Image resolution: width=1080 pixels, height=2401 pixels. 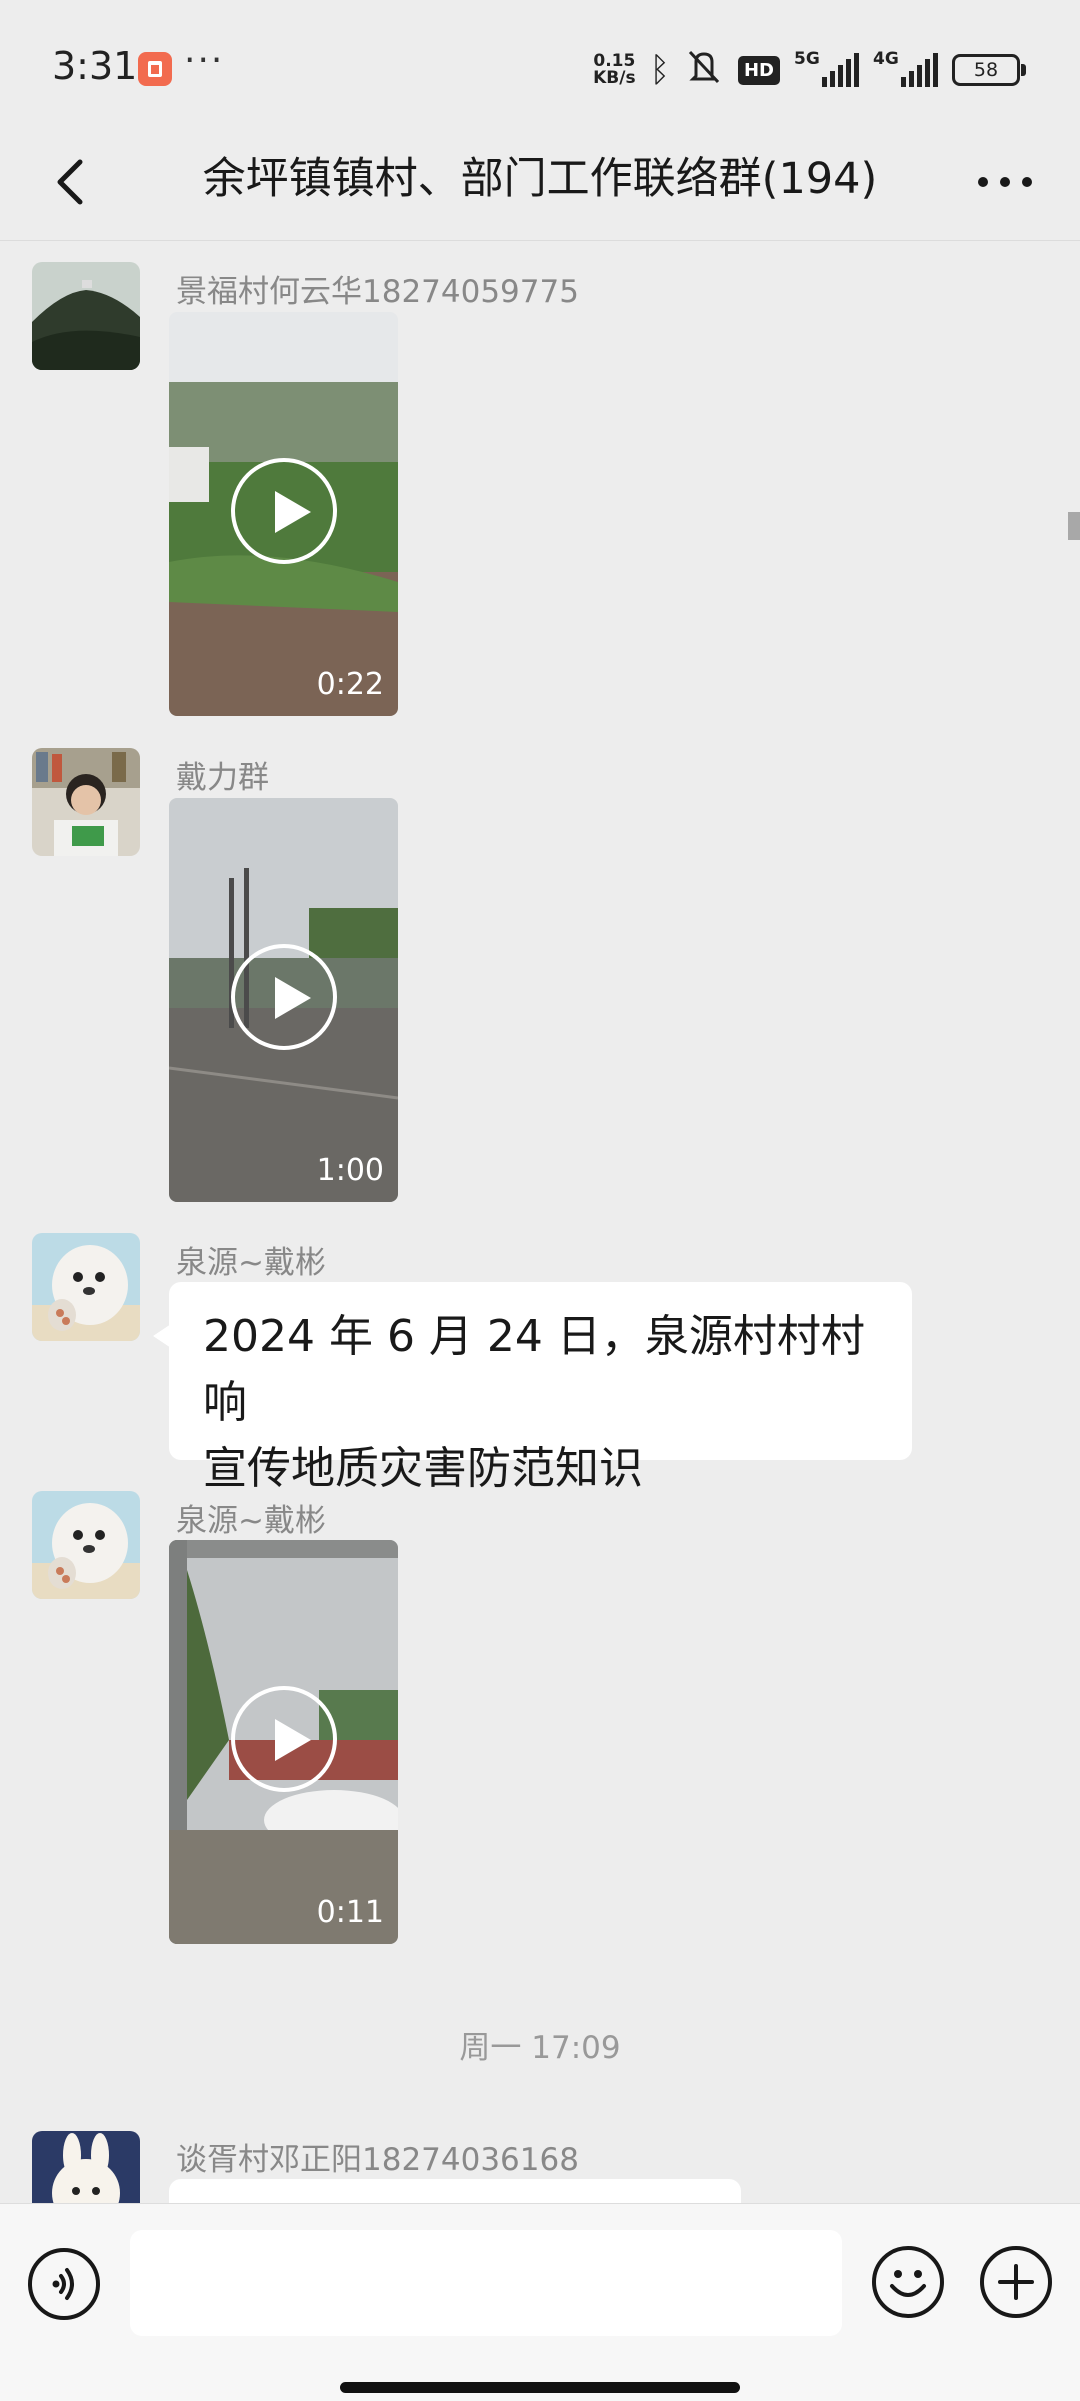 What do you see at coordinates (222, 778) in the screenshot?
I see `sender-name: 戴力群` at bounding box center [222, 778].